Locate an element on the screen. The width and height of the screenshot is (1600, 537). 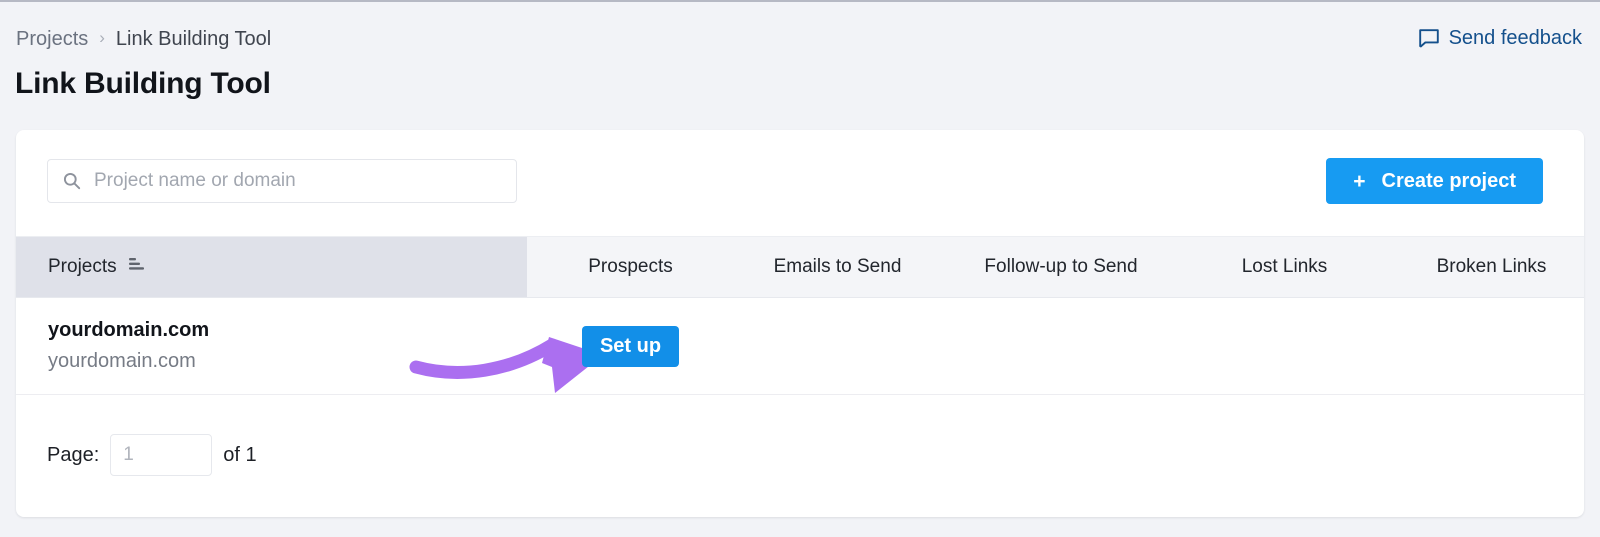
project-cell: yourdomain.com yourdomain.com is located at coordinates (271, 346).